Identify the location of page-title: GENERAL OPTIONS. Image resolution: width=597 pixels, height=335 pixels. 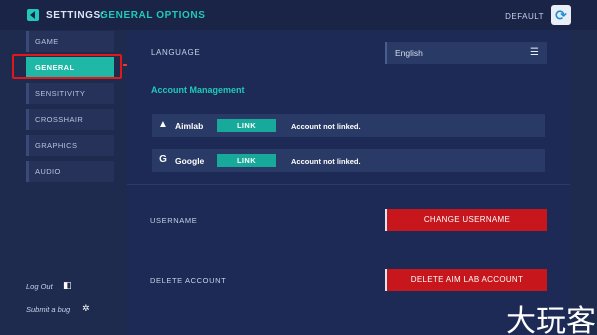
(153, 15).